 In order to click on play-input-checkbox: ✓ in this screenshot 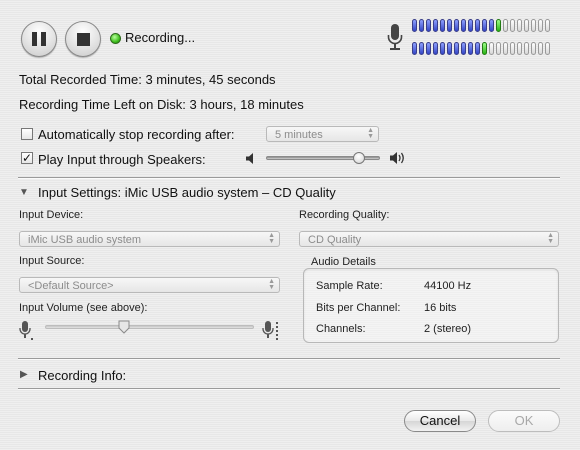, I will do `click(27, 158)`.